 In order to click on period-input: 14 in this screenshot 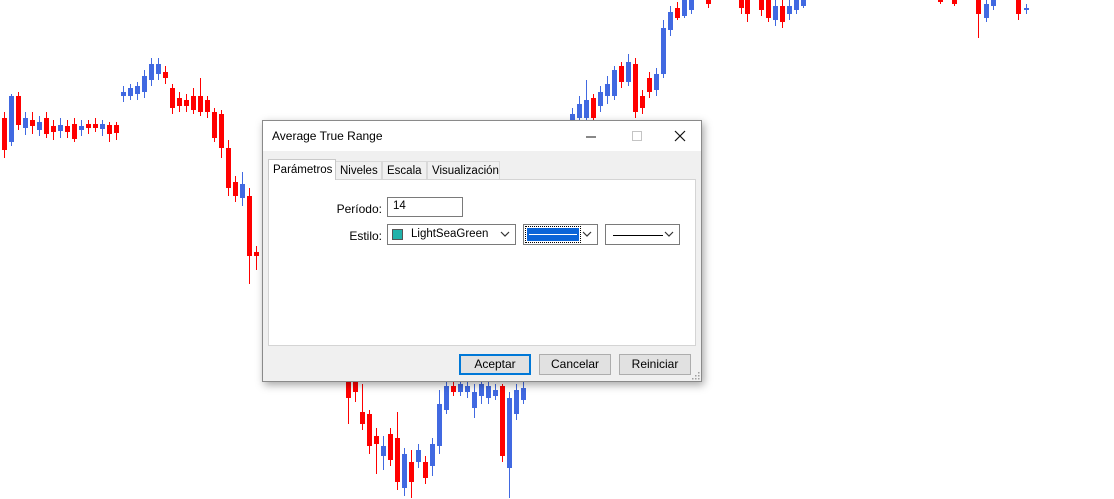, I will do `click(425, 207)`.